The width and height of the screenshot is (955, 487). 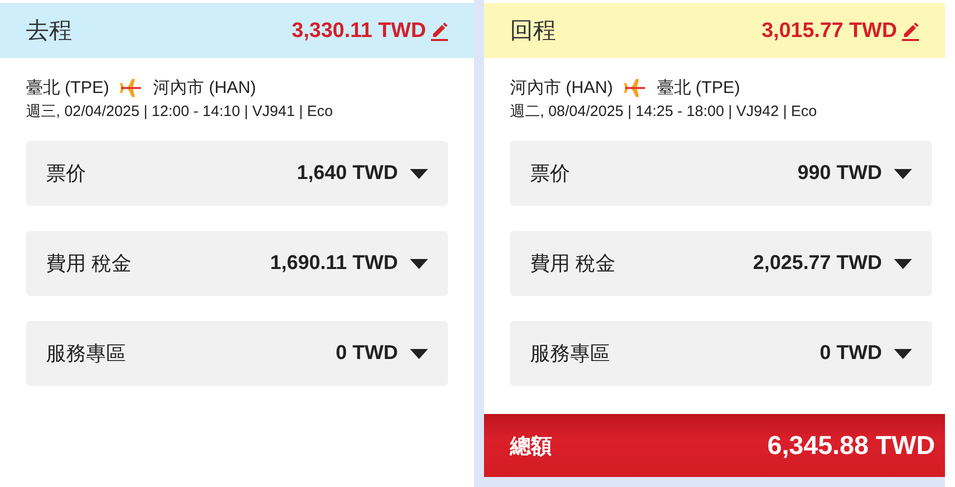 What do you see at coordinates (531, 447) in the screenshot?
I see `total-label: 總額` at bounding box center [531, 447].